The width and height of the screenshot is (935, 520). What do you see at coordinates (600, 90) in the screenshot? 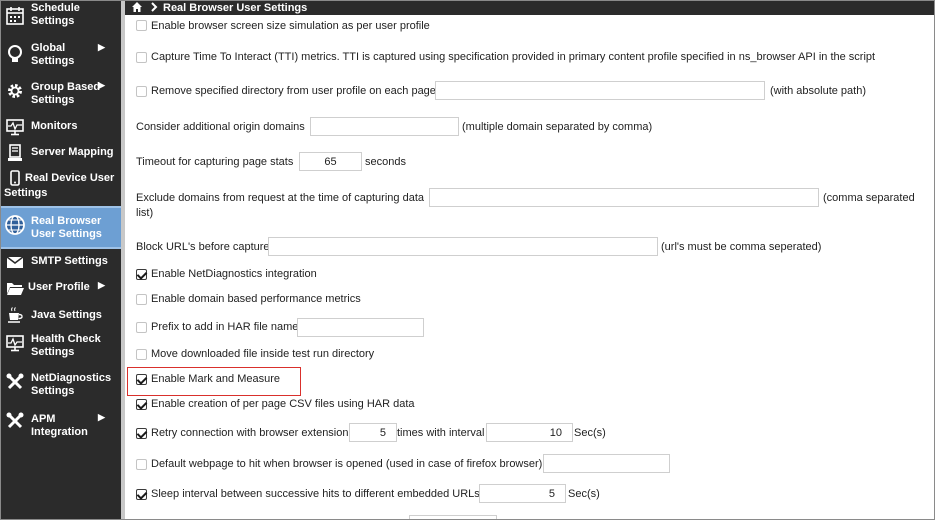
I see `remove-directory-input` at bounding box center [600, 90].